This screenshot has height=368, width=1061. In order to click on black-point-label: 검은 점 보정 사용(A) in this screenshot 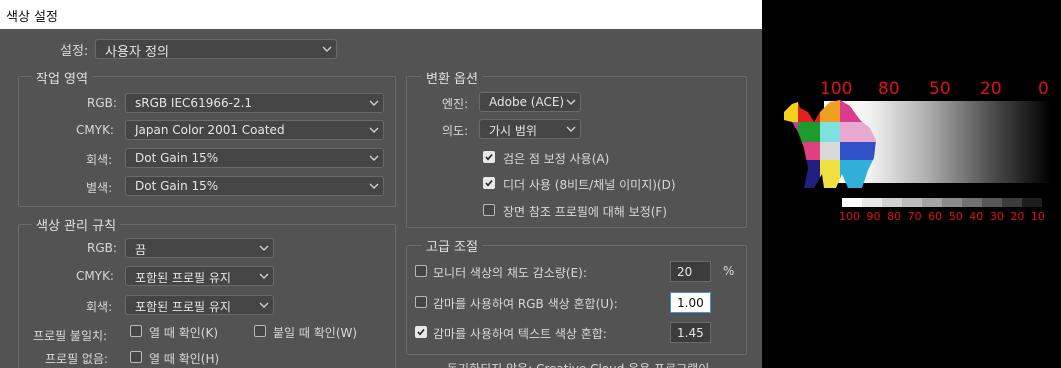, I will do `click(556, 159)`.